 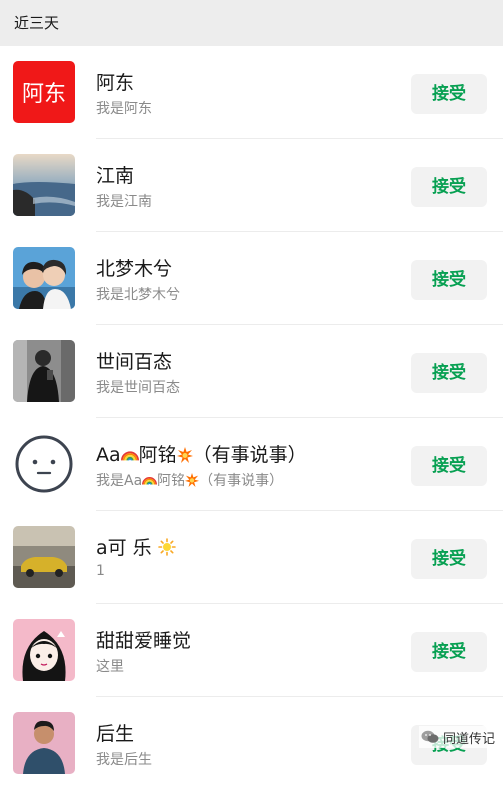 What do you see at coordinates (171, 481) in the screenshot?
I see `message-mid: 阿铭` at bounding box center [171, 481].